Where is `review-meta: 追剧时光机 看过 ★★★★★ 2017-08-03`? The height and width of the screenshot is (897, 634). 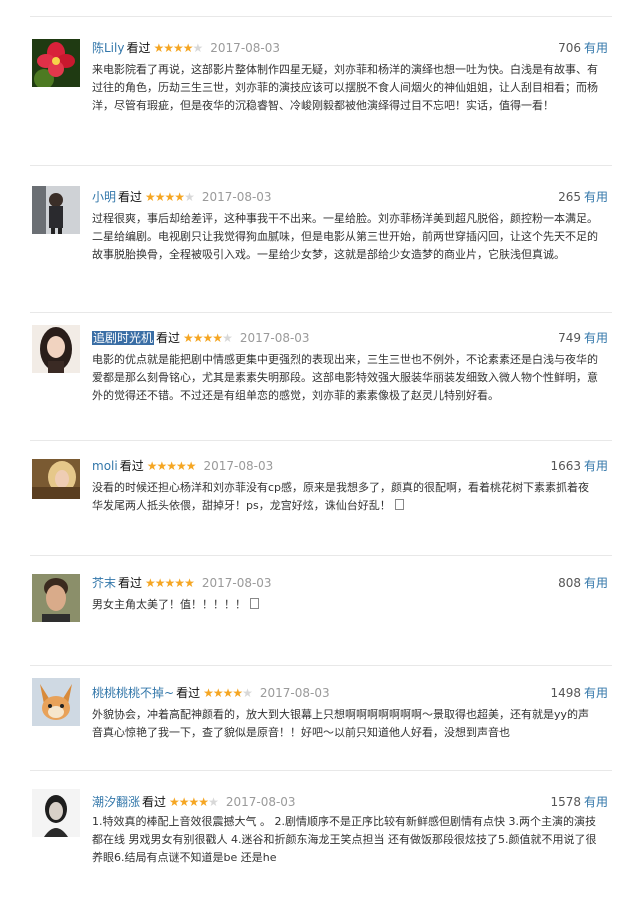
review-meta: 追剧时光机 看过 ★★★★★ 2017-08-03 is located at coordinates (201, 338).